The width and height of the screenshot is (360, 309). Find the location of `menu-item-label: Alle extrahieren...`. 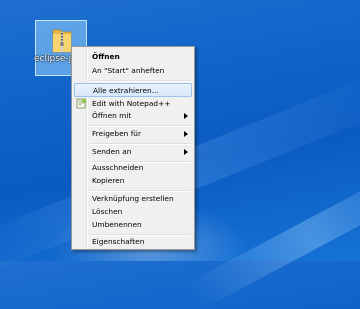

menu-item-label: Alle extrahieren... is located at coordinates (126, 90).